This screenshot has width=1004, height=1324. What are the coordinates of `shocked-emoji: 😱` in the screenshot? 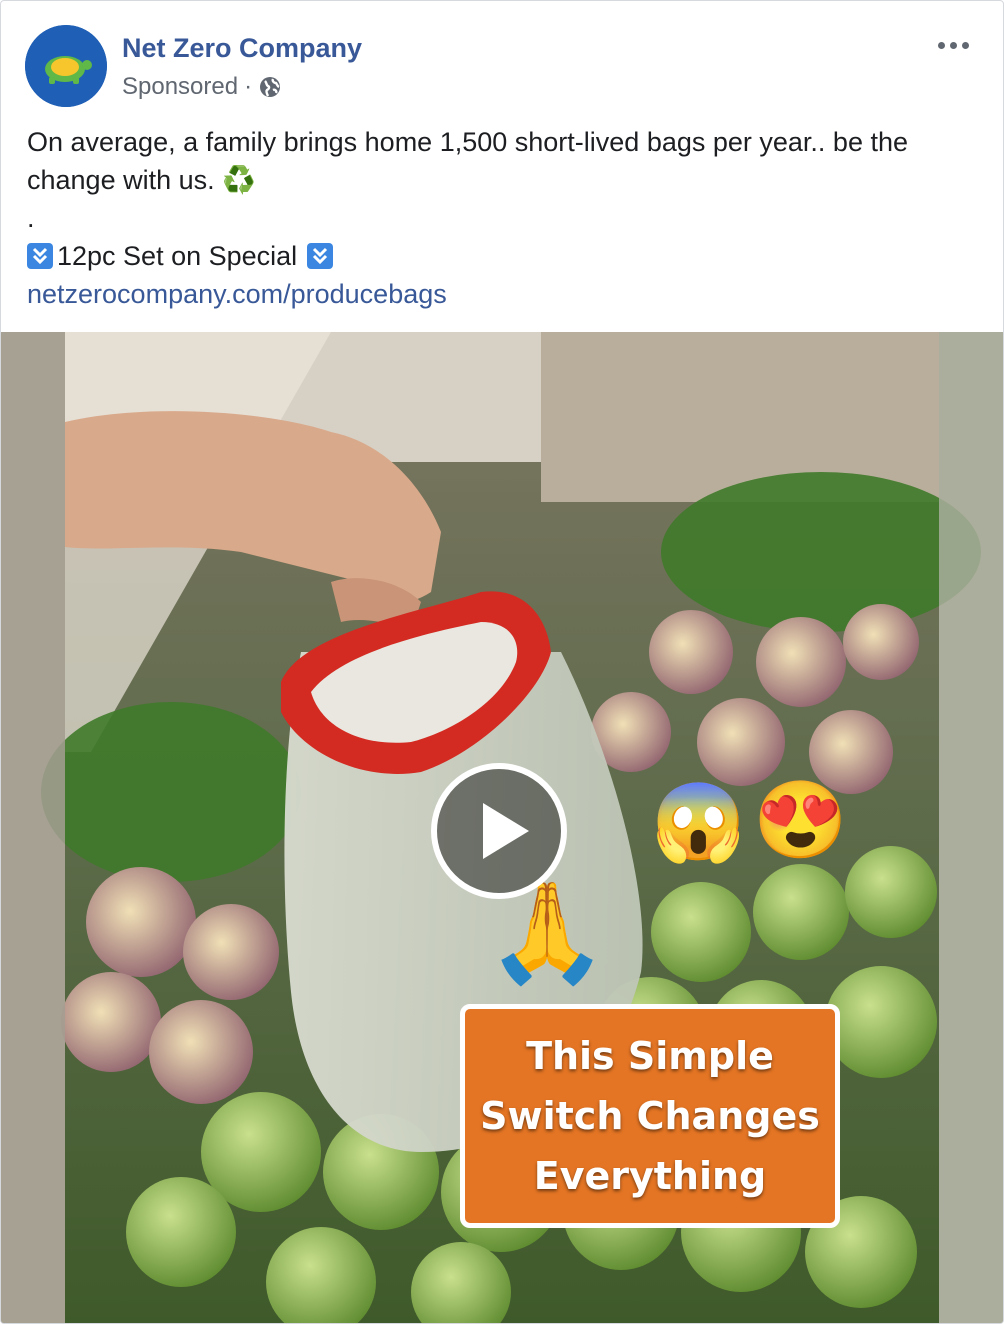 It's located at (698, 822).